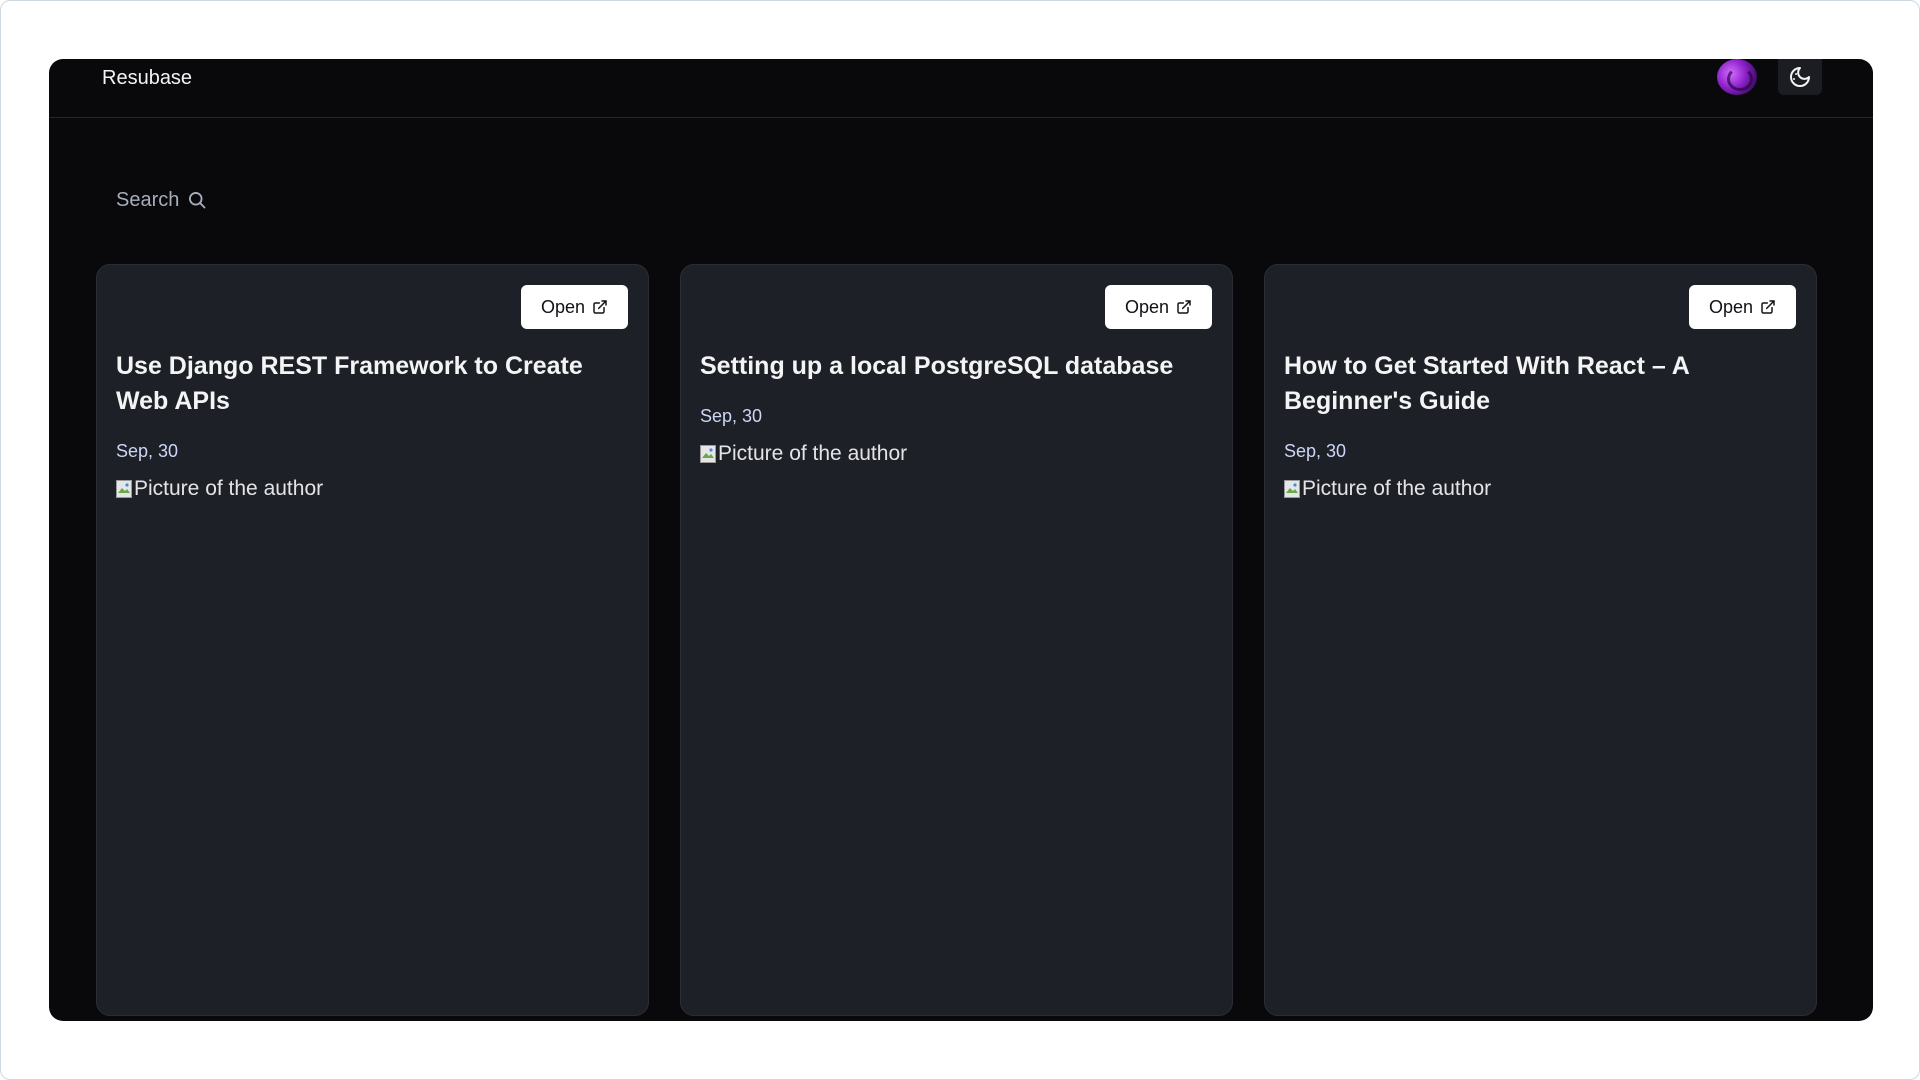  Describe the element at coordinates (937, 366) in the screenshot. I see `article-title-line: Setting up a local PostgreSQL database` at that location.